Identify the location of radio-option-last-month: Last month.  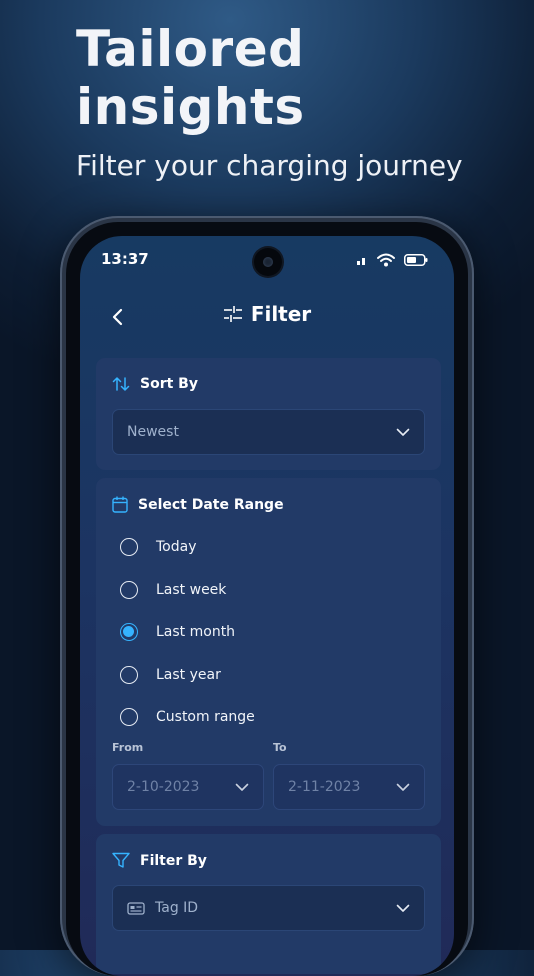
(177, 632).